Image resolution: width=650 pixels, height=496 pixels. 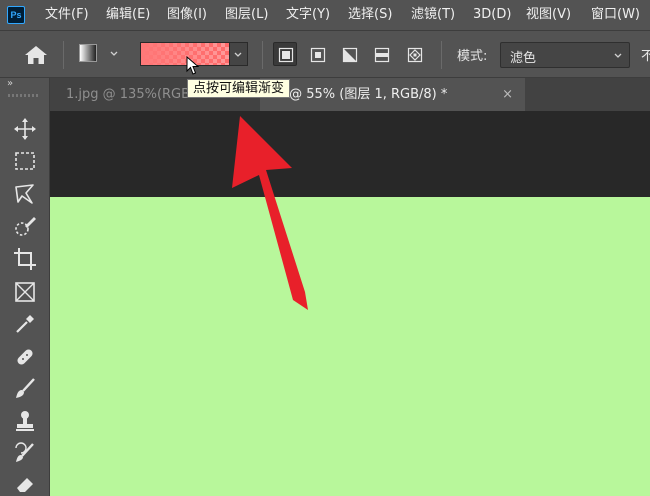 I want to click on gradient-tooltip: 点按可编辑渐变, so click(x=239, y=88).